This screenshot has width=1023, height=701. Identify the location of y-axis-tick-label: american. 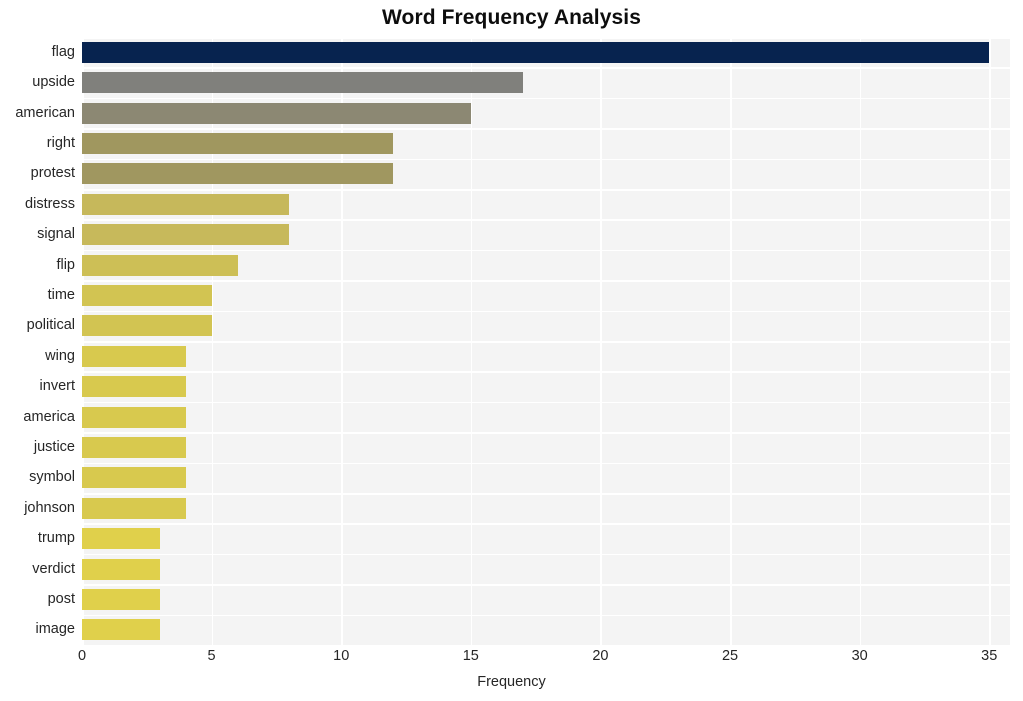
(45, 112).